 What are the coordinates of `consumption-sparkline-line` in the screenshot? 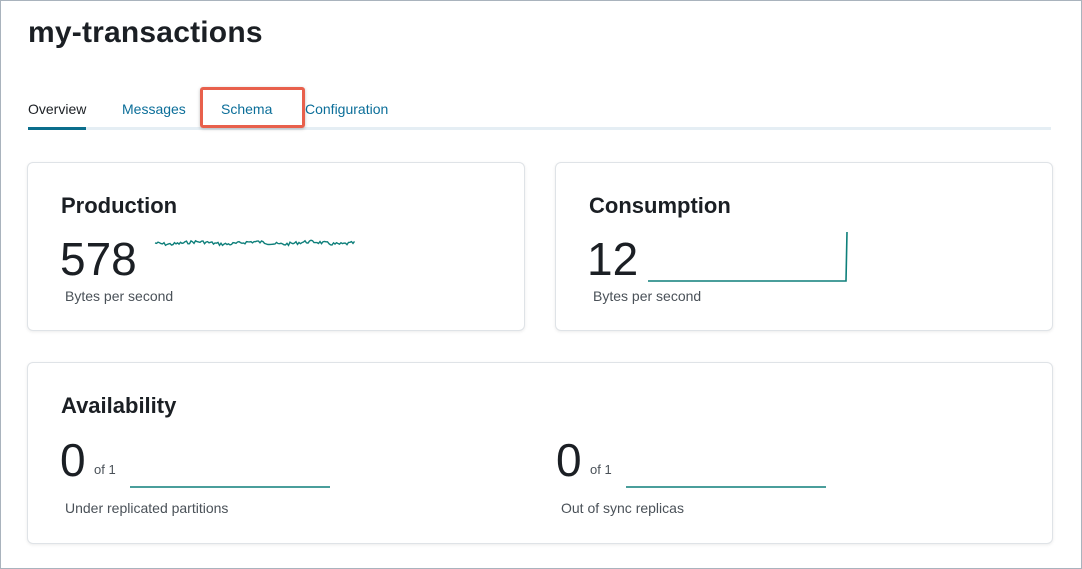 It's located at (748, 256).